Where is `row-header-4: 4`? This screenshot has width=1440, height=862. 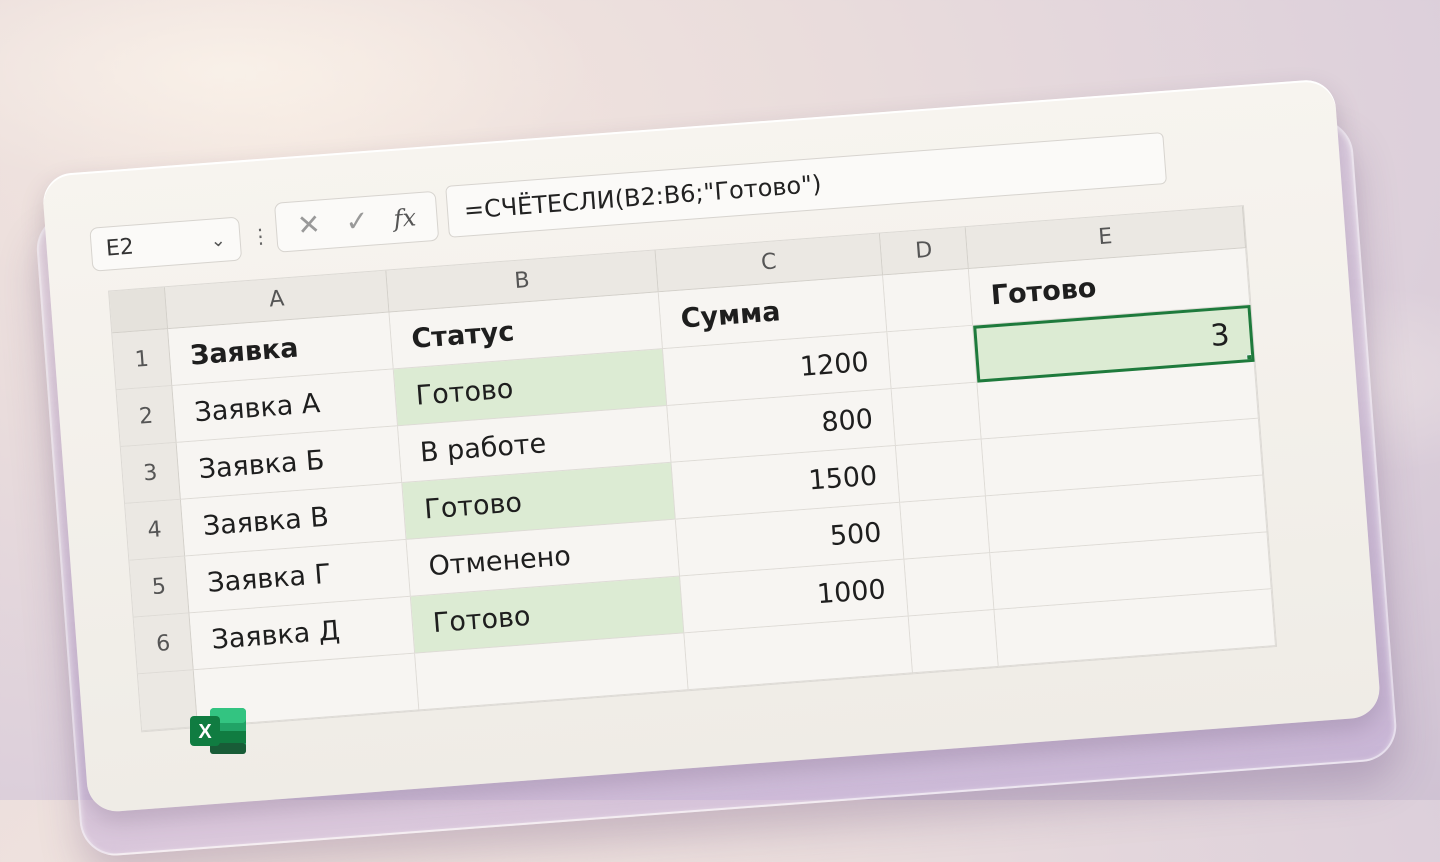
row-header-4: 4 is located at coordinates (155, 530).